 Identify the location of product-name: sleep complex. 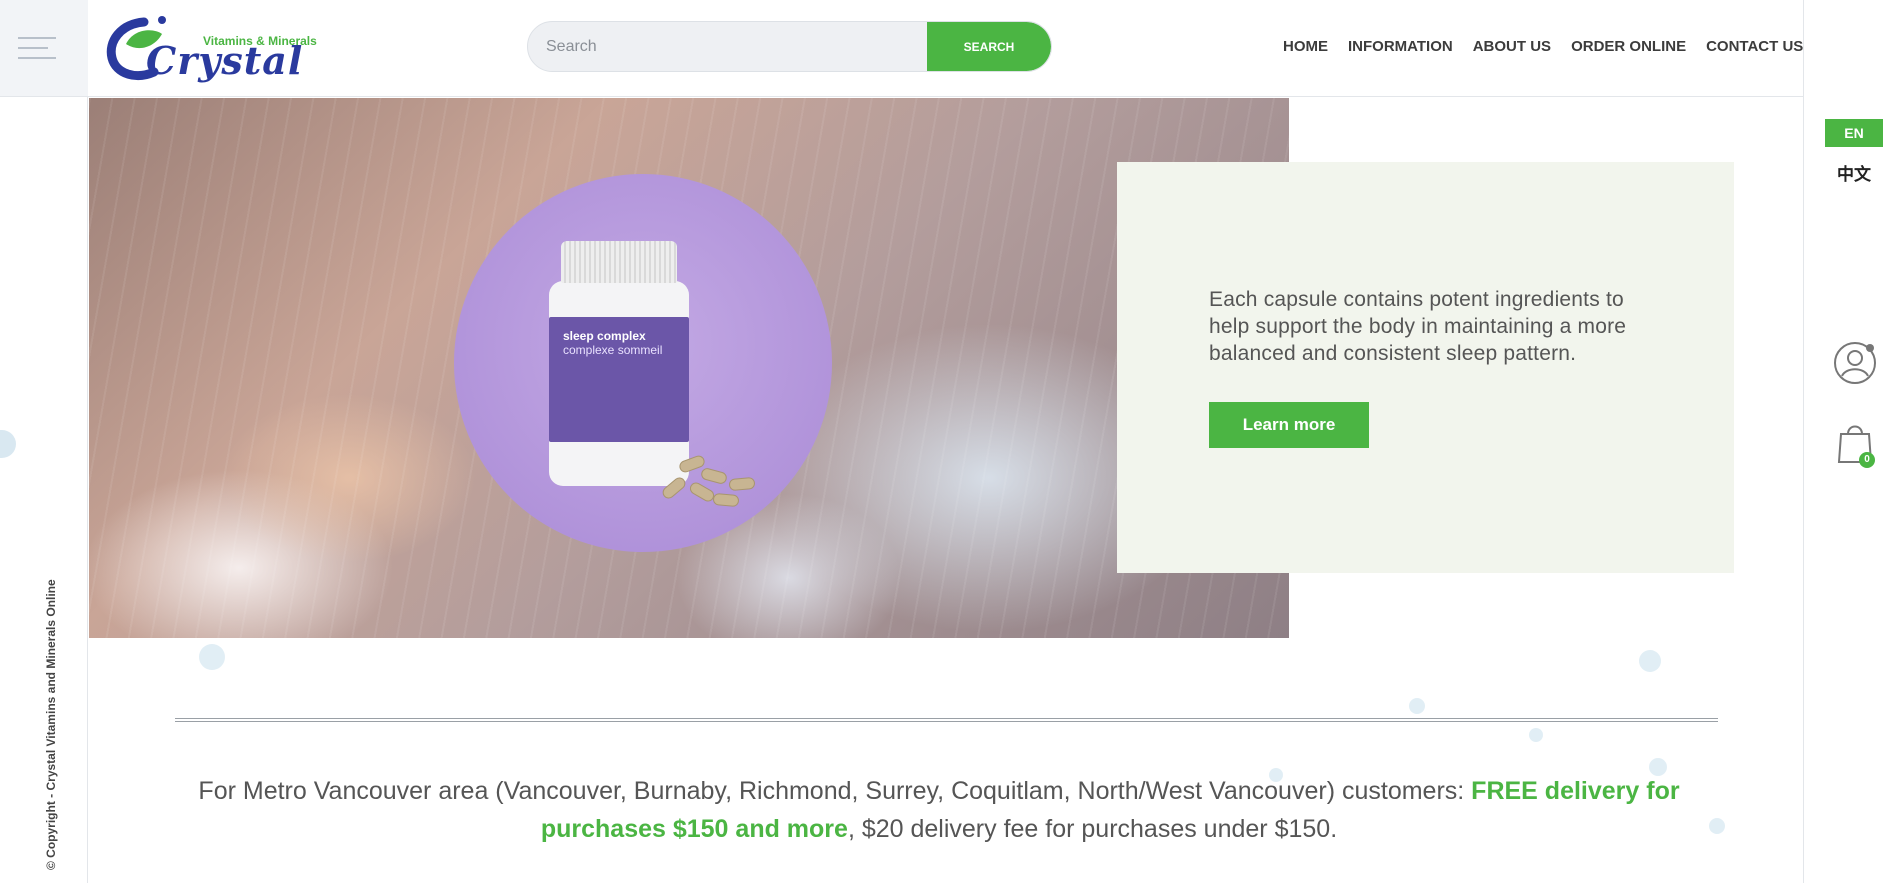
(604, 336).